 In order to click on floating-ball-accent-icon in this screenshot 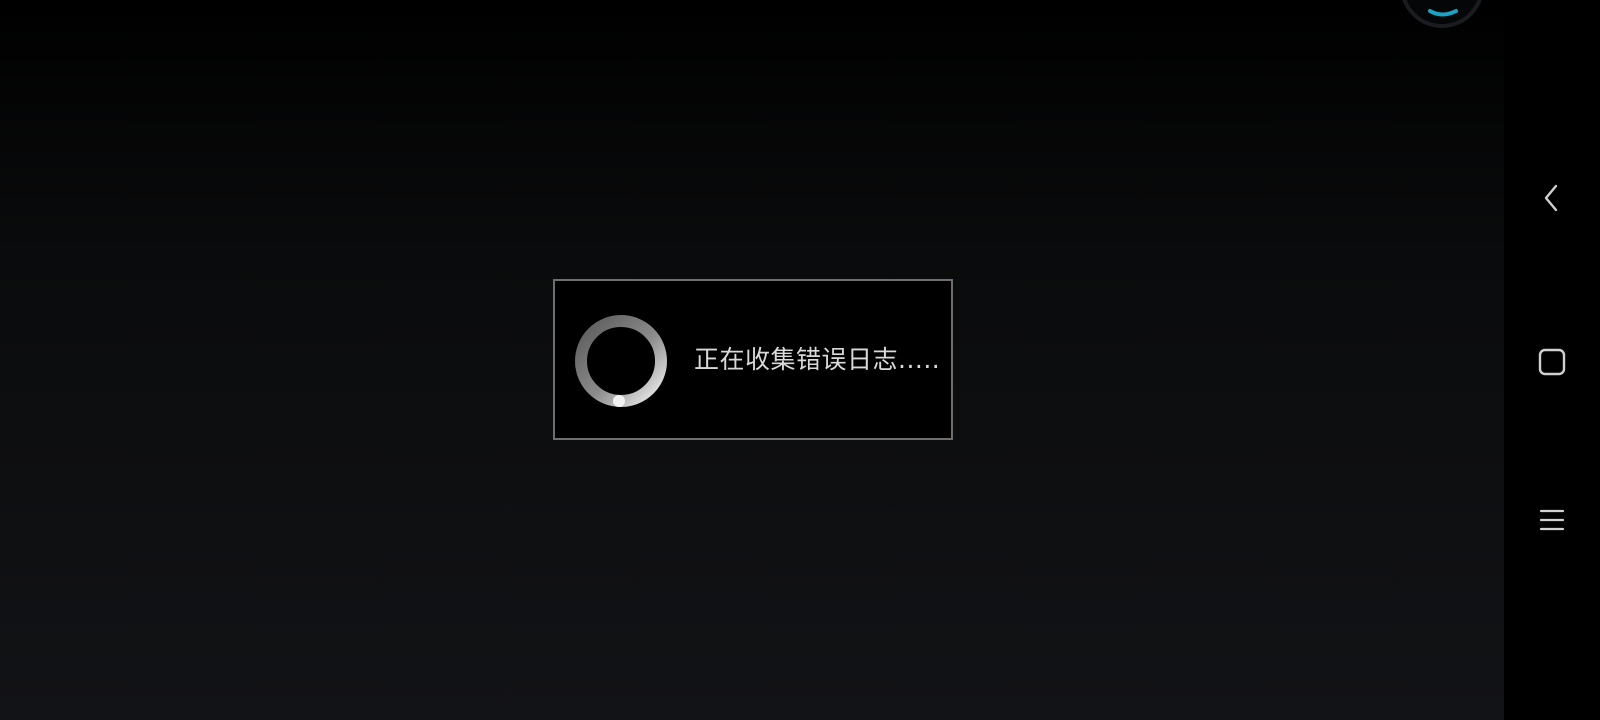, I will do `click(1443, 13)`.